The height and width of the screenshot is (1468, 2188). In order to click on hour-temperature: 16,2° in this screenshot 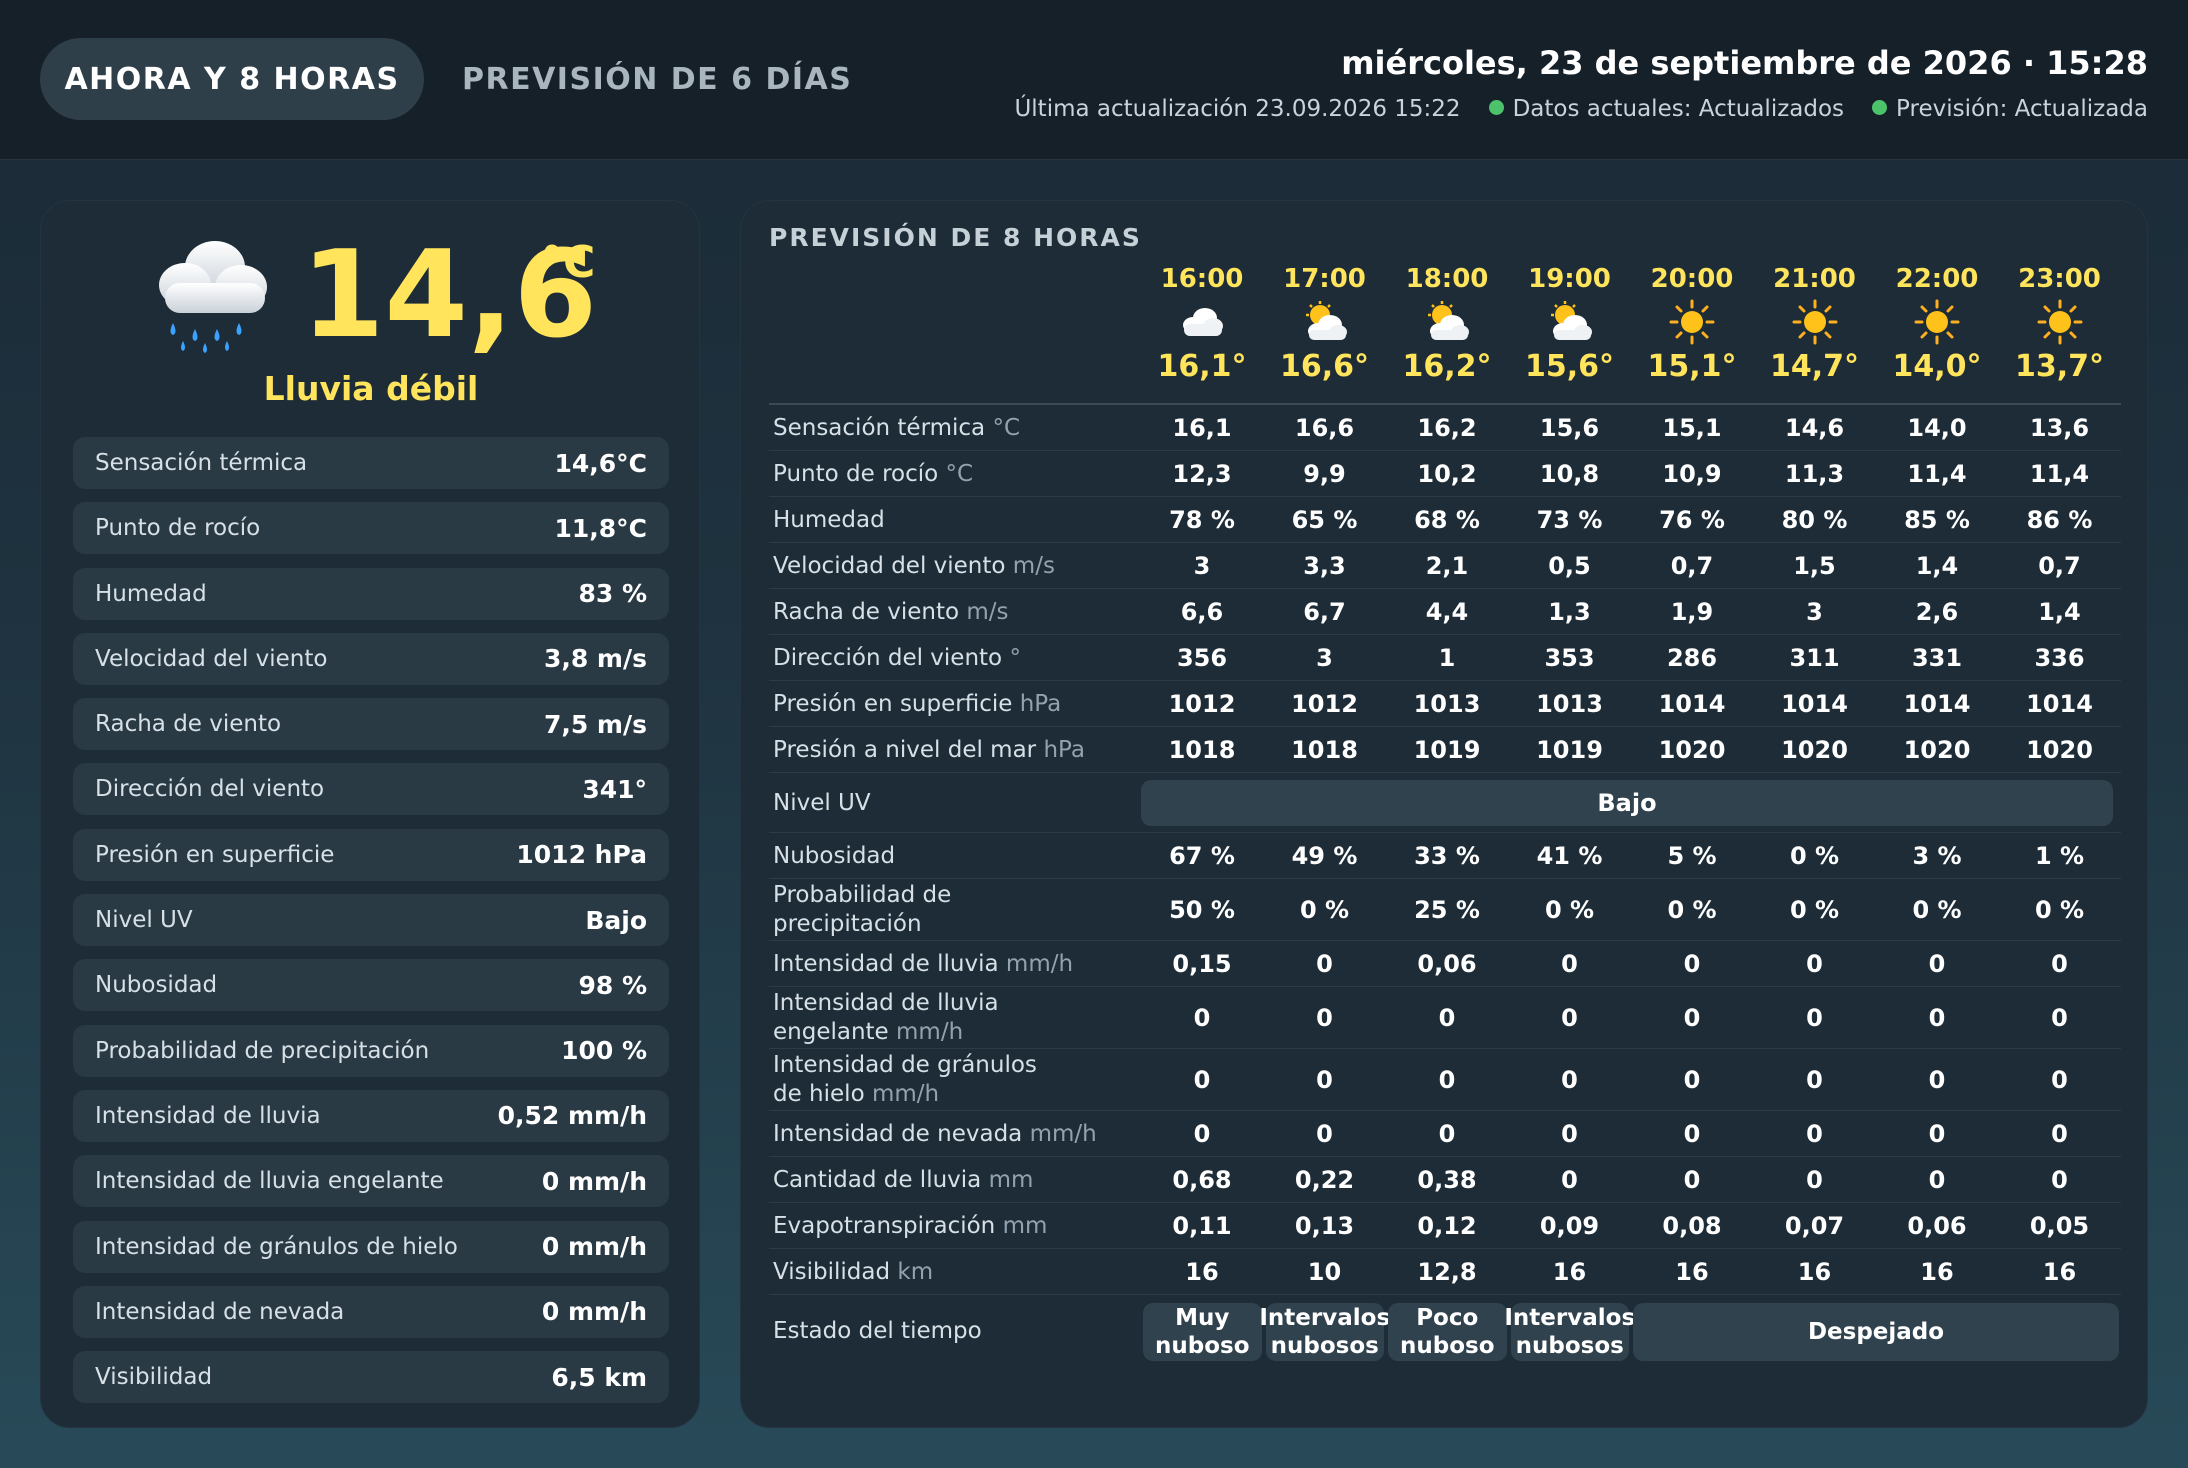, I will do `click(1447, 366)`.